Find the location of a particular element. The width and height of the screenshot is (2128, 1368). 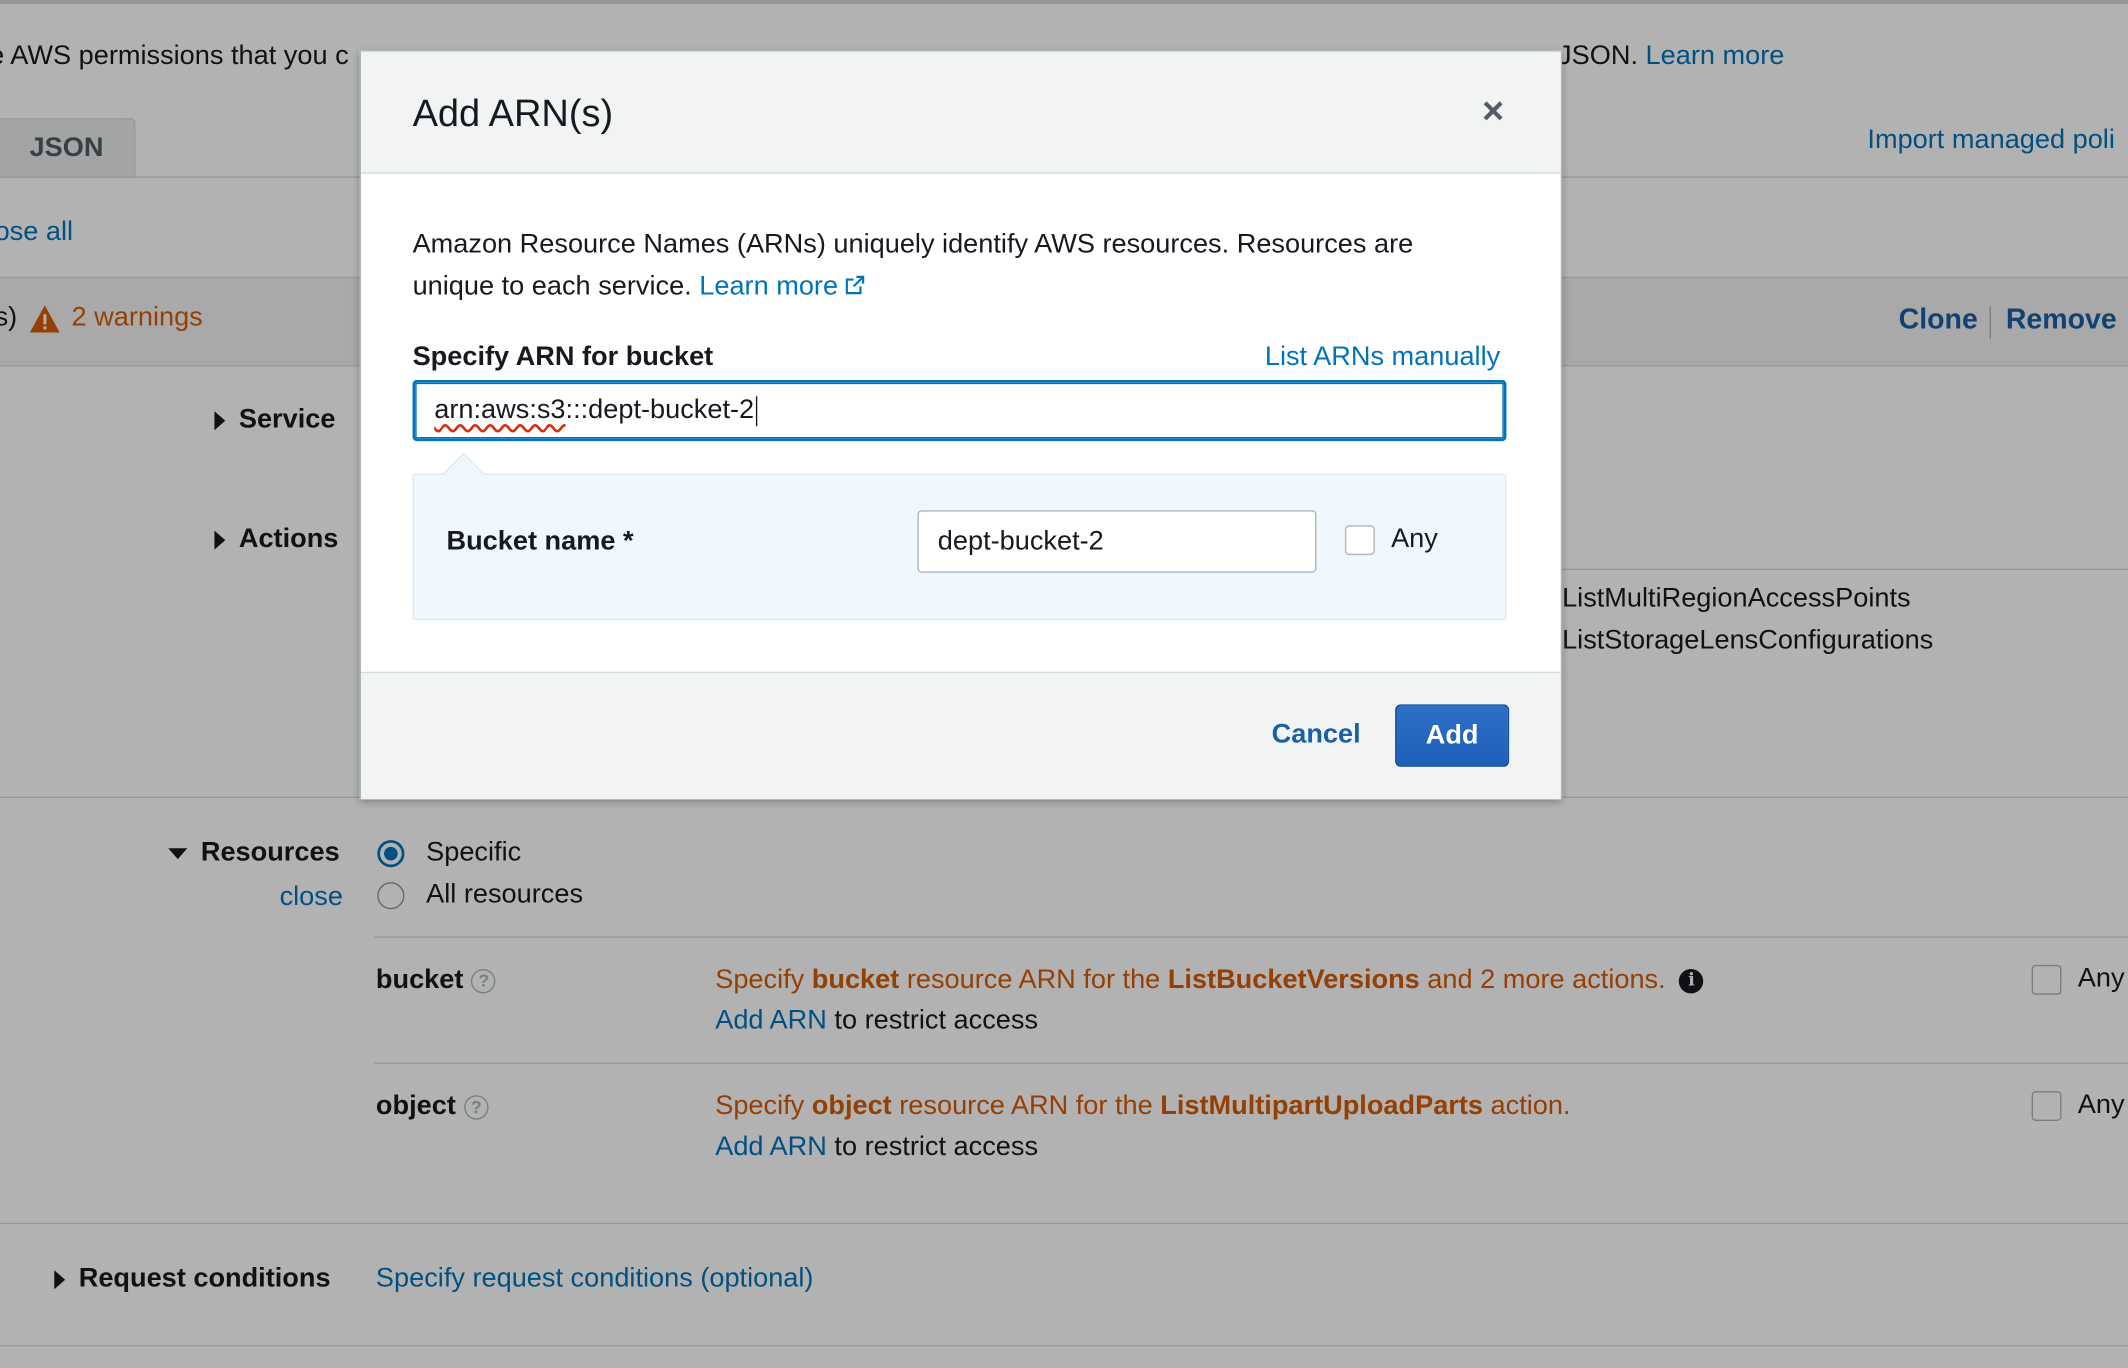

arn-builder-panel: Bucket name * dept-bucket-2 Any is located at coordinates (959, 536).